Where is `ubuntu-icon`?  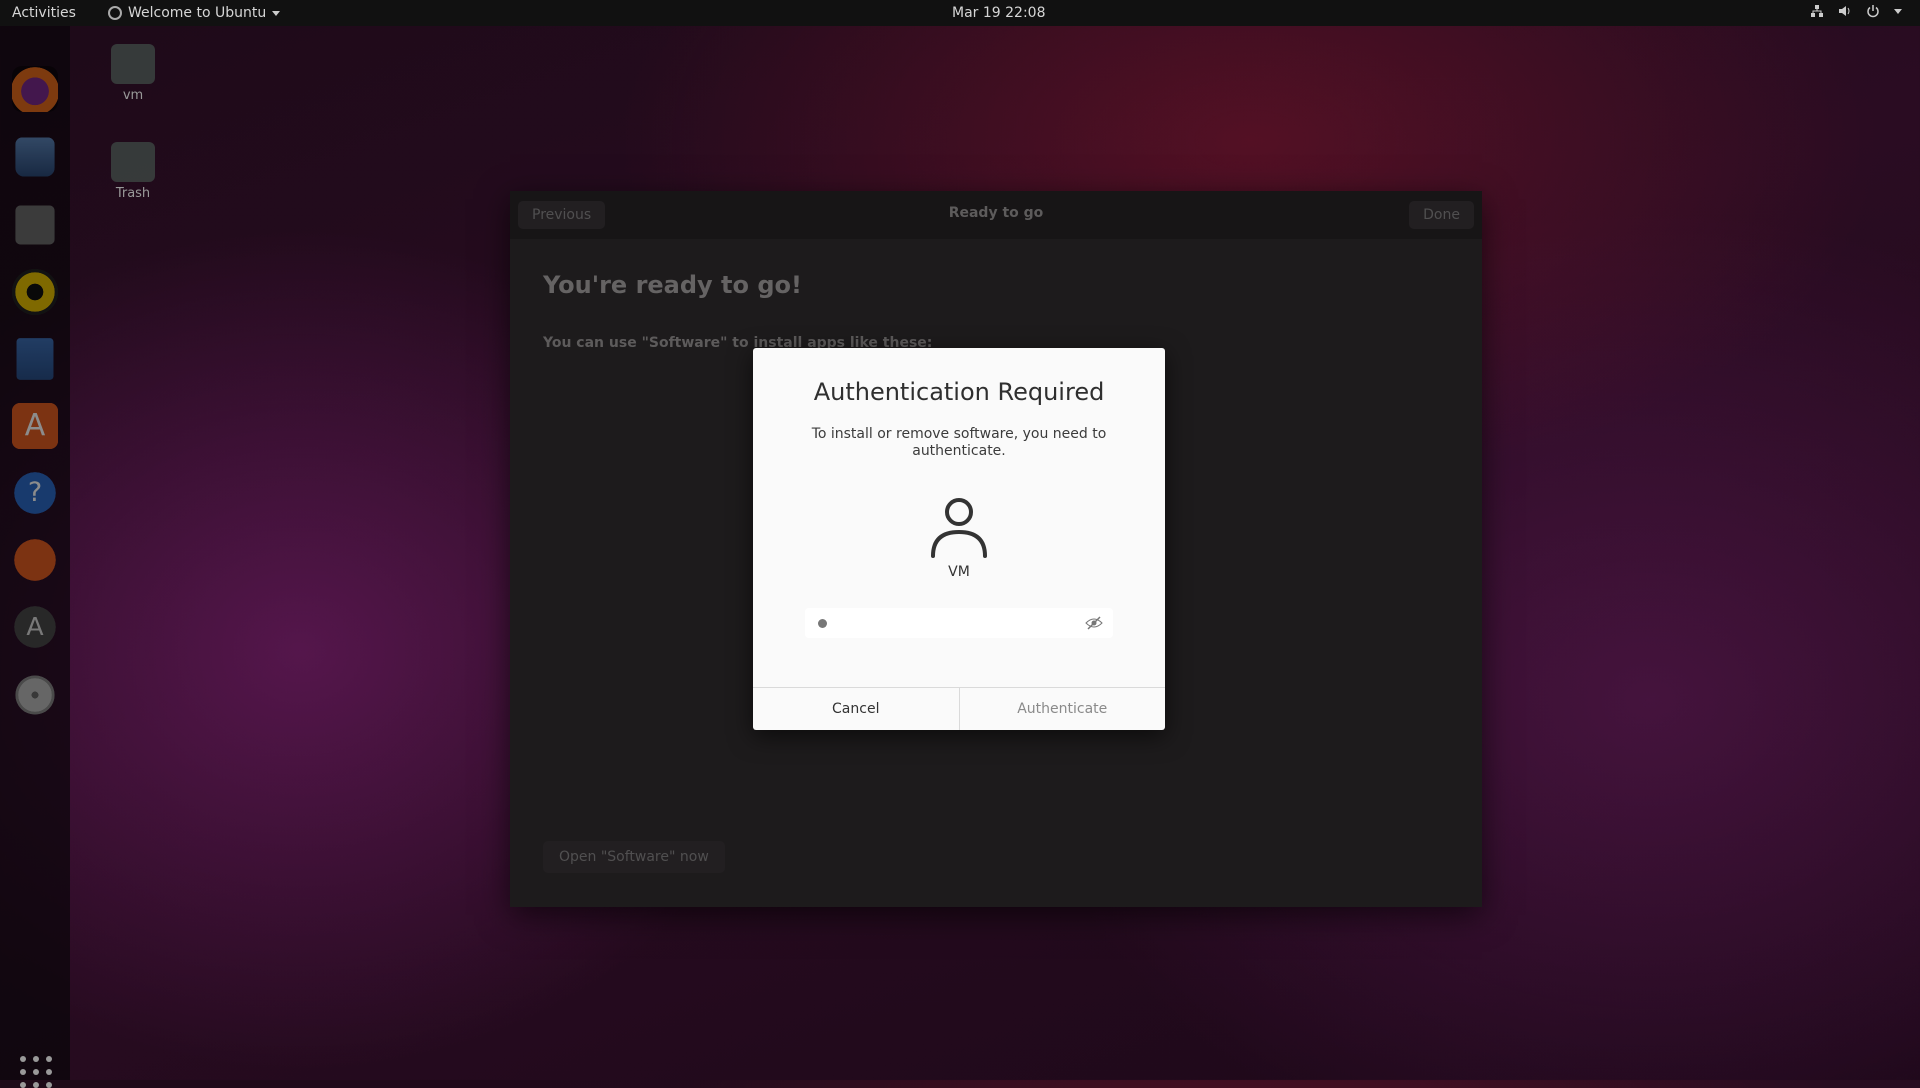
ubuntu-icon is located at coordinates (35, 560).